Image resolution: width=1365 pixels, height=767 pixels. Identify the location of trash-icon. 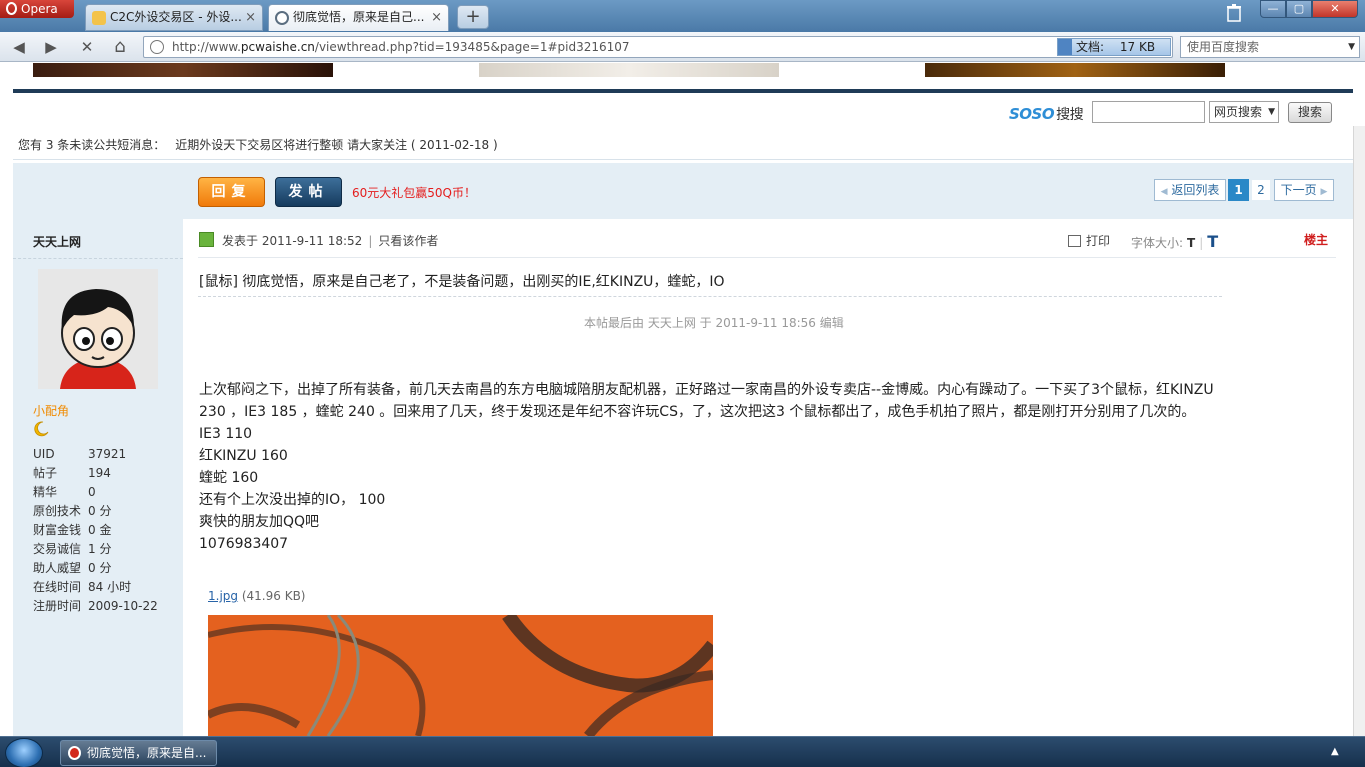
(1234, 15).